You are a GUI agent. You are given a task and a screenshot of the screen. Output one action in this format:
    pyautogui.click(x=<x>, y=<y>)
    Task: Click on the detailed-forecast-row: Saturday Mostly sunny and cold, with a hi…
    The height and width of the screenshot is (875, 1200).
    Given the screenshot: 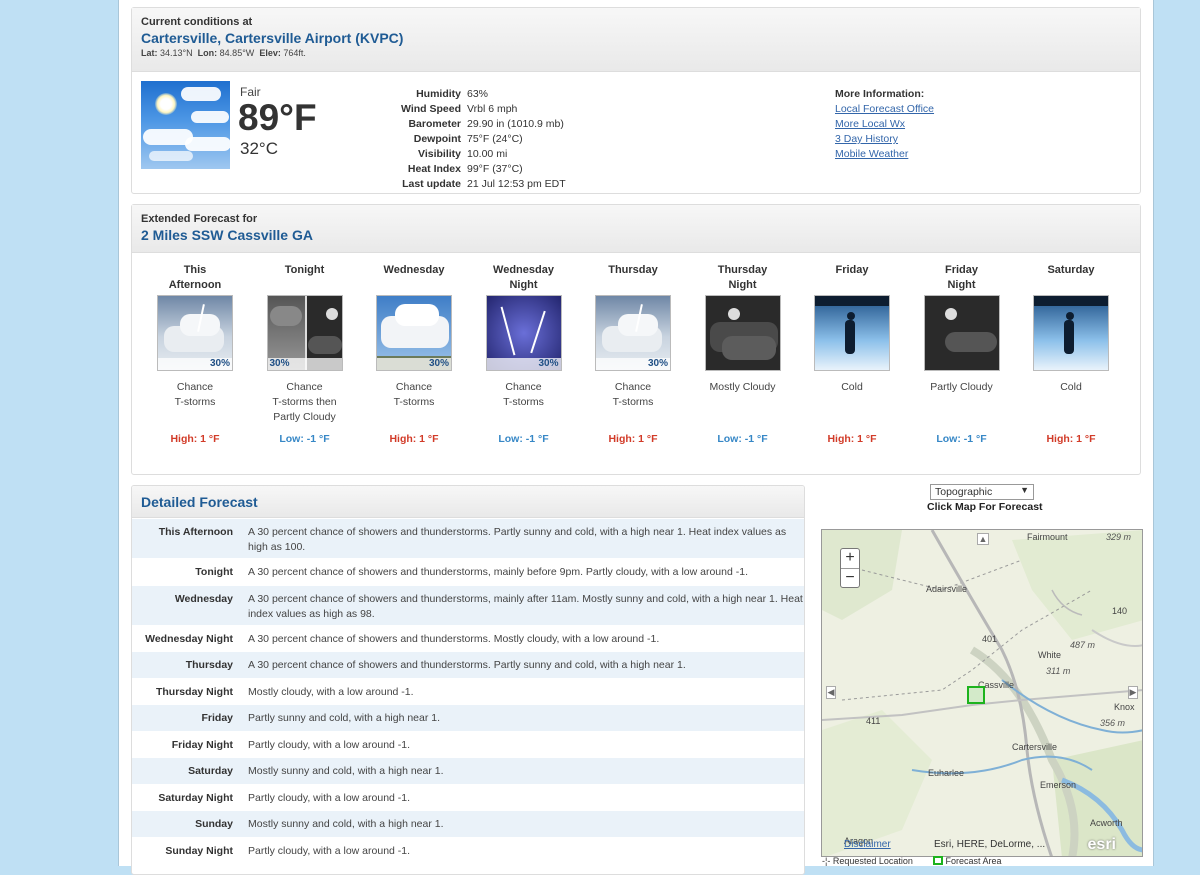 What is the action you would take?
    pyautogui.click(x=468, y=770)
    